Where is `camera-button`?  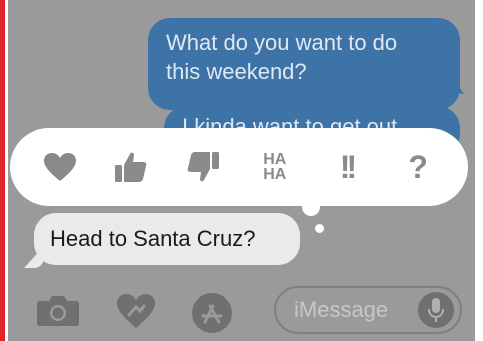
camera-button is located at coordinates (58, 312).